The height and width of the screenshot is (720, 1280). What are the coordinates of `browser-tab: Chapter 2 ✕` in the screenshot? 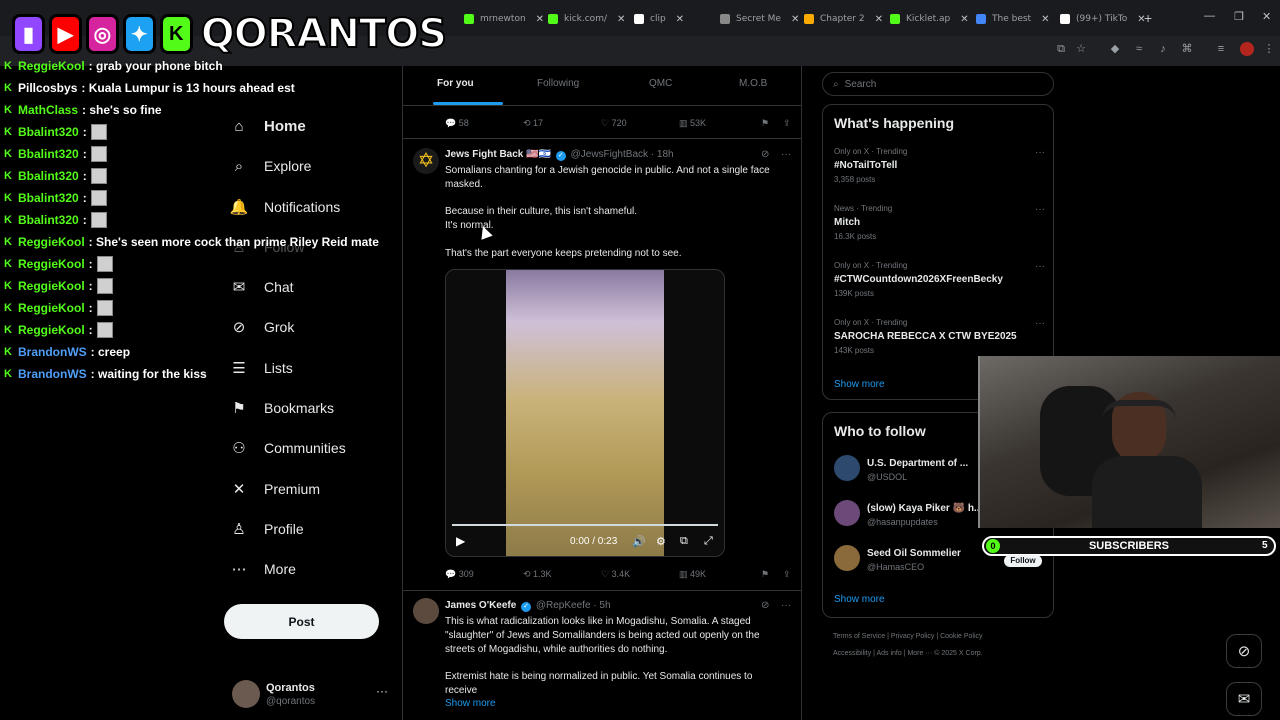 It's located at (843, 19).